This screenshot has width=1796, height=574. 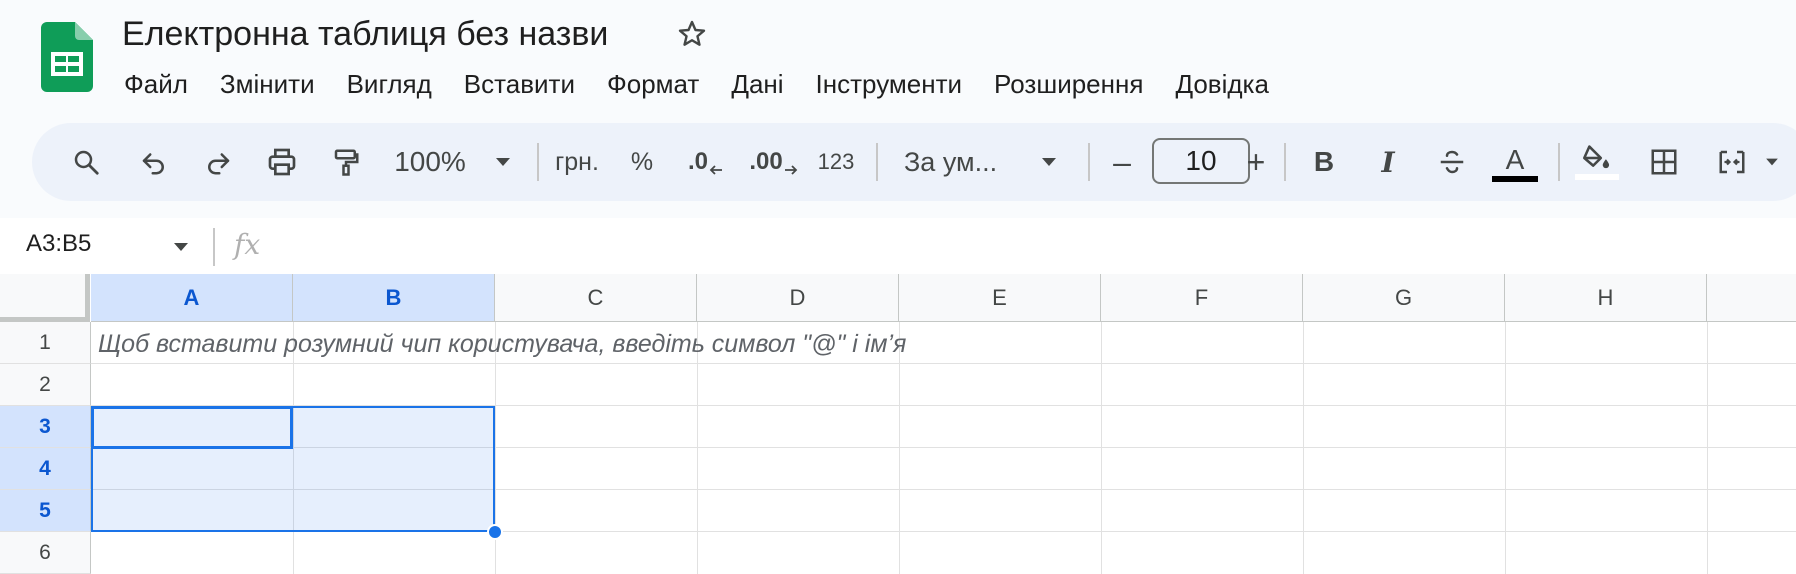 What do you see at coordinates (692, 34) in the screenshot?
I see `star-icon` at bounding box center [692, 34].